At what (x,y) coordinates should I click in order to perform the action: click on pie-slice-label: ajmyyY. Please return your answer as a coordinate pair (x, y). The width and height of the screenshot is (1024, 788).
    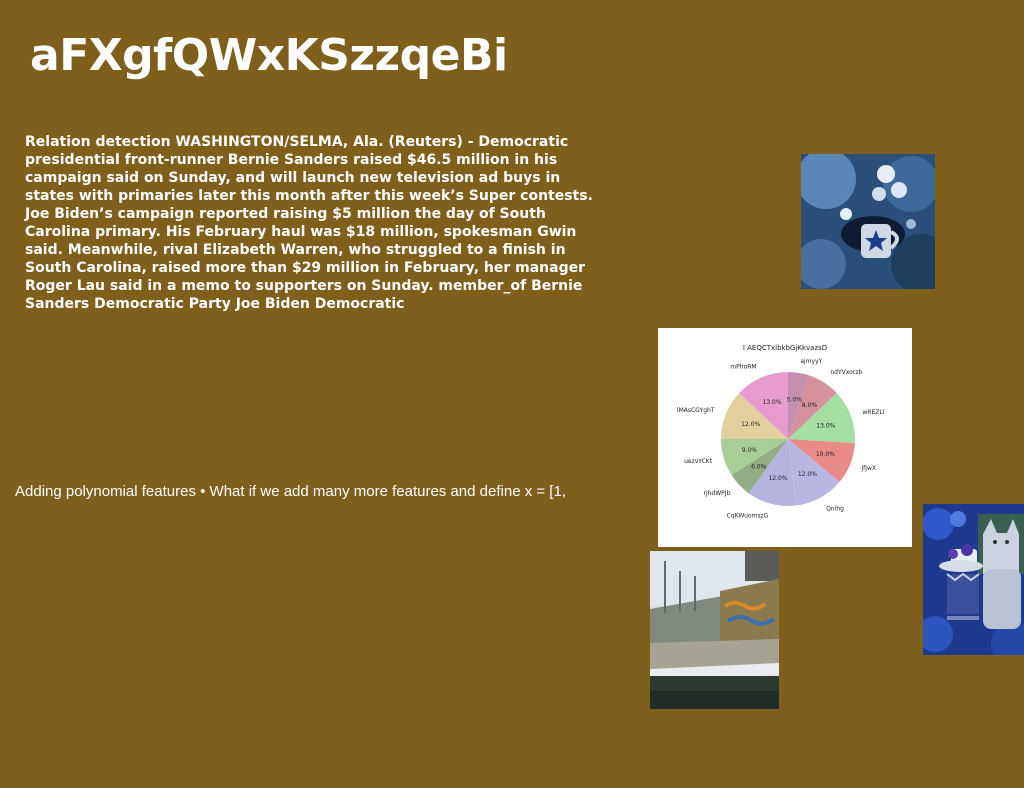
    Looking at the image, I should click on (811, 361).